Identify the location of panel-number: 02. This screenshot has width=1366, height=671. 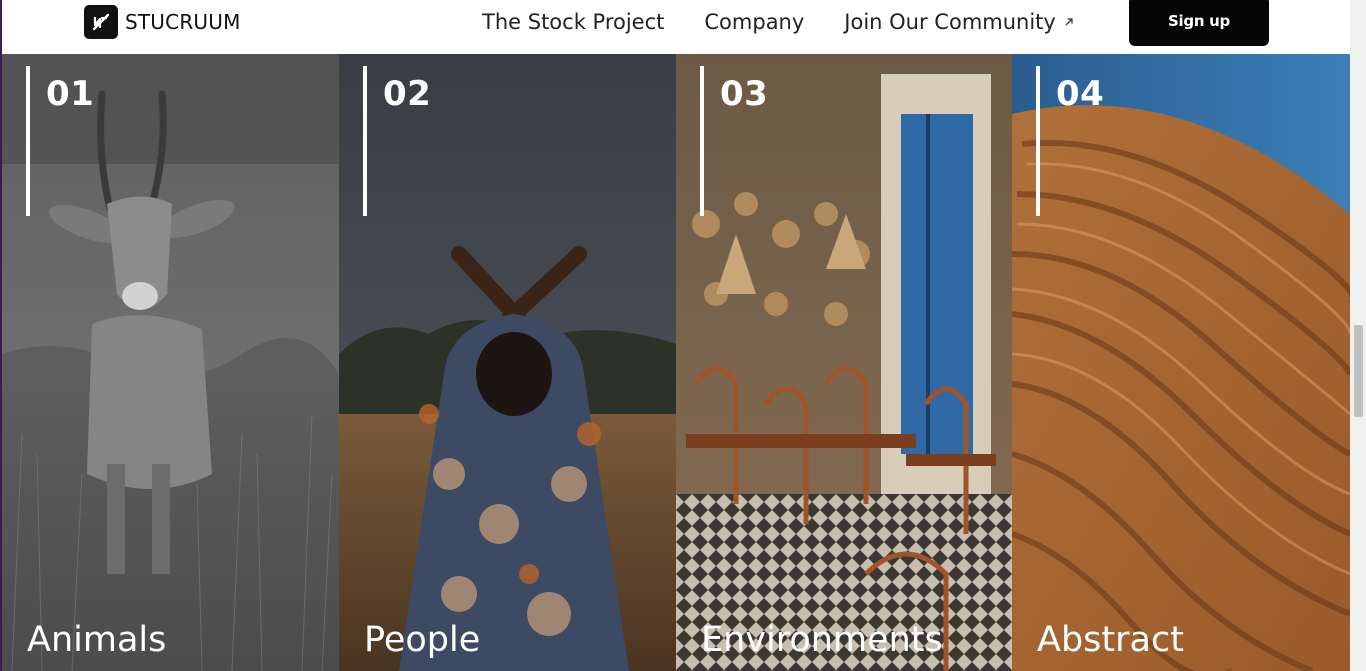
(407, 94).